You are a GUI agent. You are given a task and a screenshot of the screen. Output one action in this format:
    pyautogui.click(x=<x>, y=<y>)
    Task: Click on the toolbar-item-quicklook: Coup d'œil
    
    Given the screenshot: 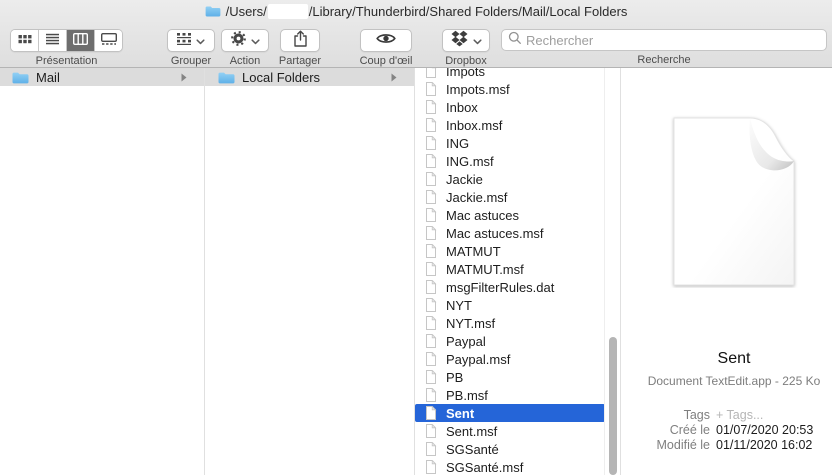 What is the action you would take?
    pyautogui.click(x=386, y=48)
    